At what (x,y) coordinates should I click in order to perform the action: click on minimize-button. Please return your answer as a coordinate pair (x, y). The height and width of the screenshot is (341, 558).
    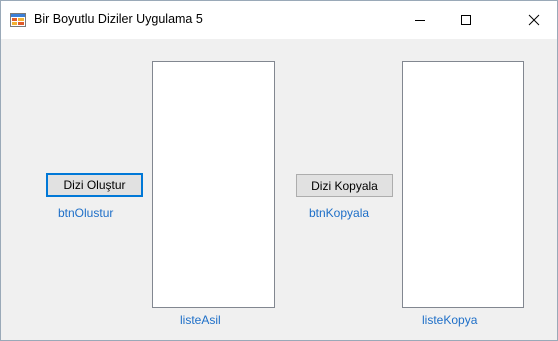
    Looking at the image, I should click on (420, 20).